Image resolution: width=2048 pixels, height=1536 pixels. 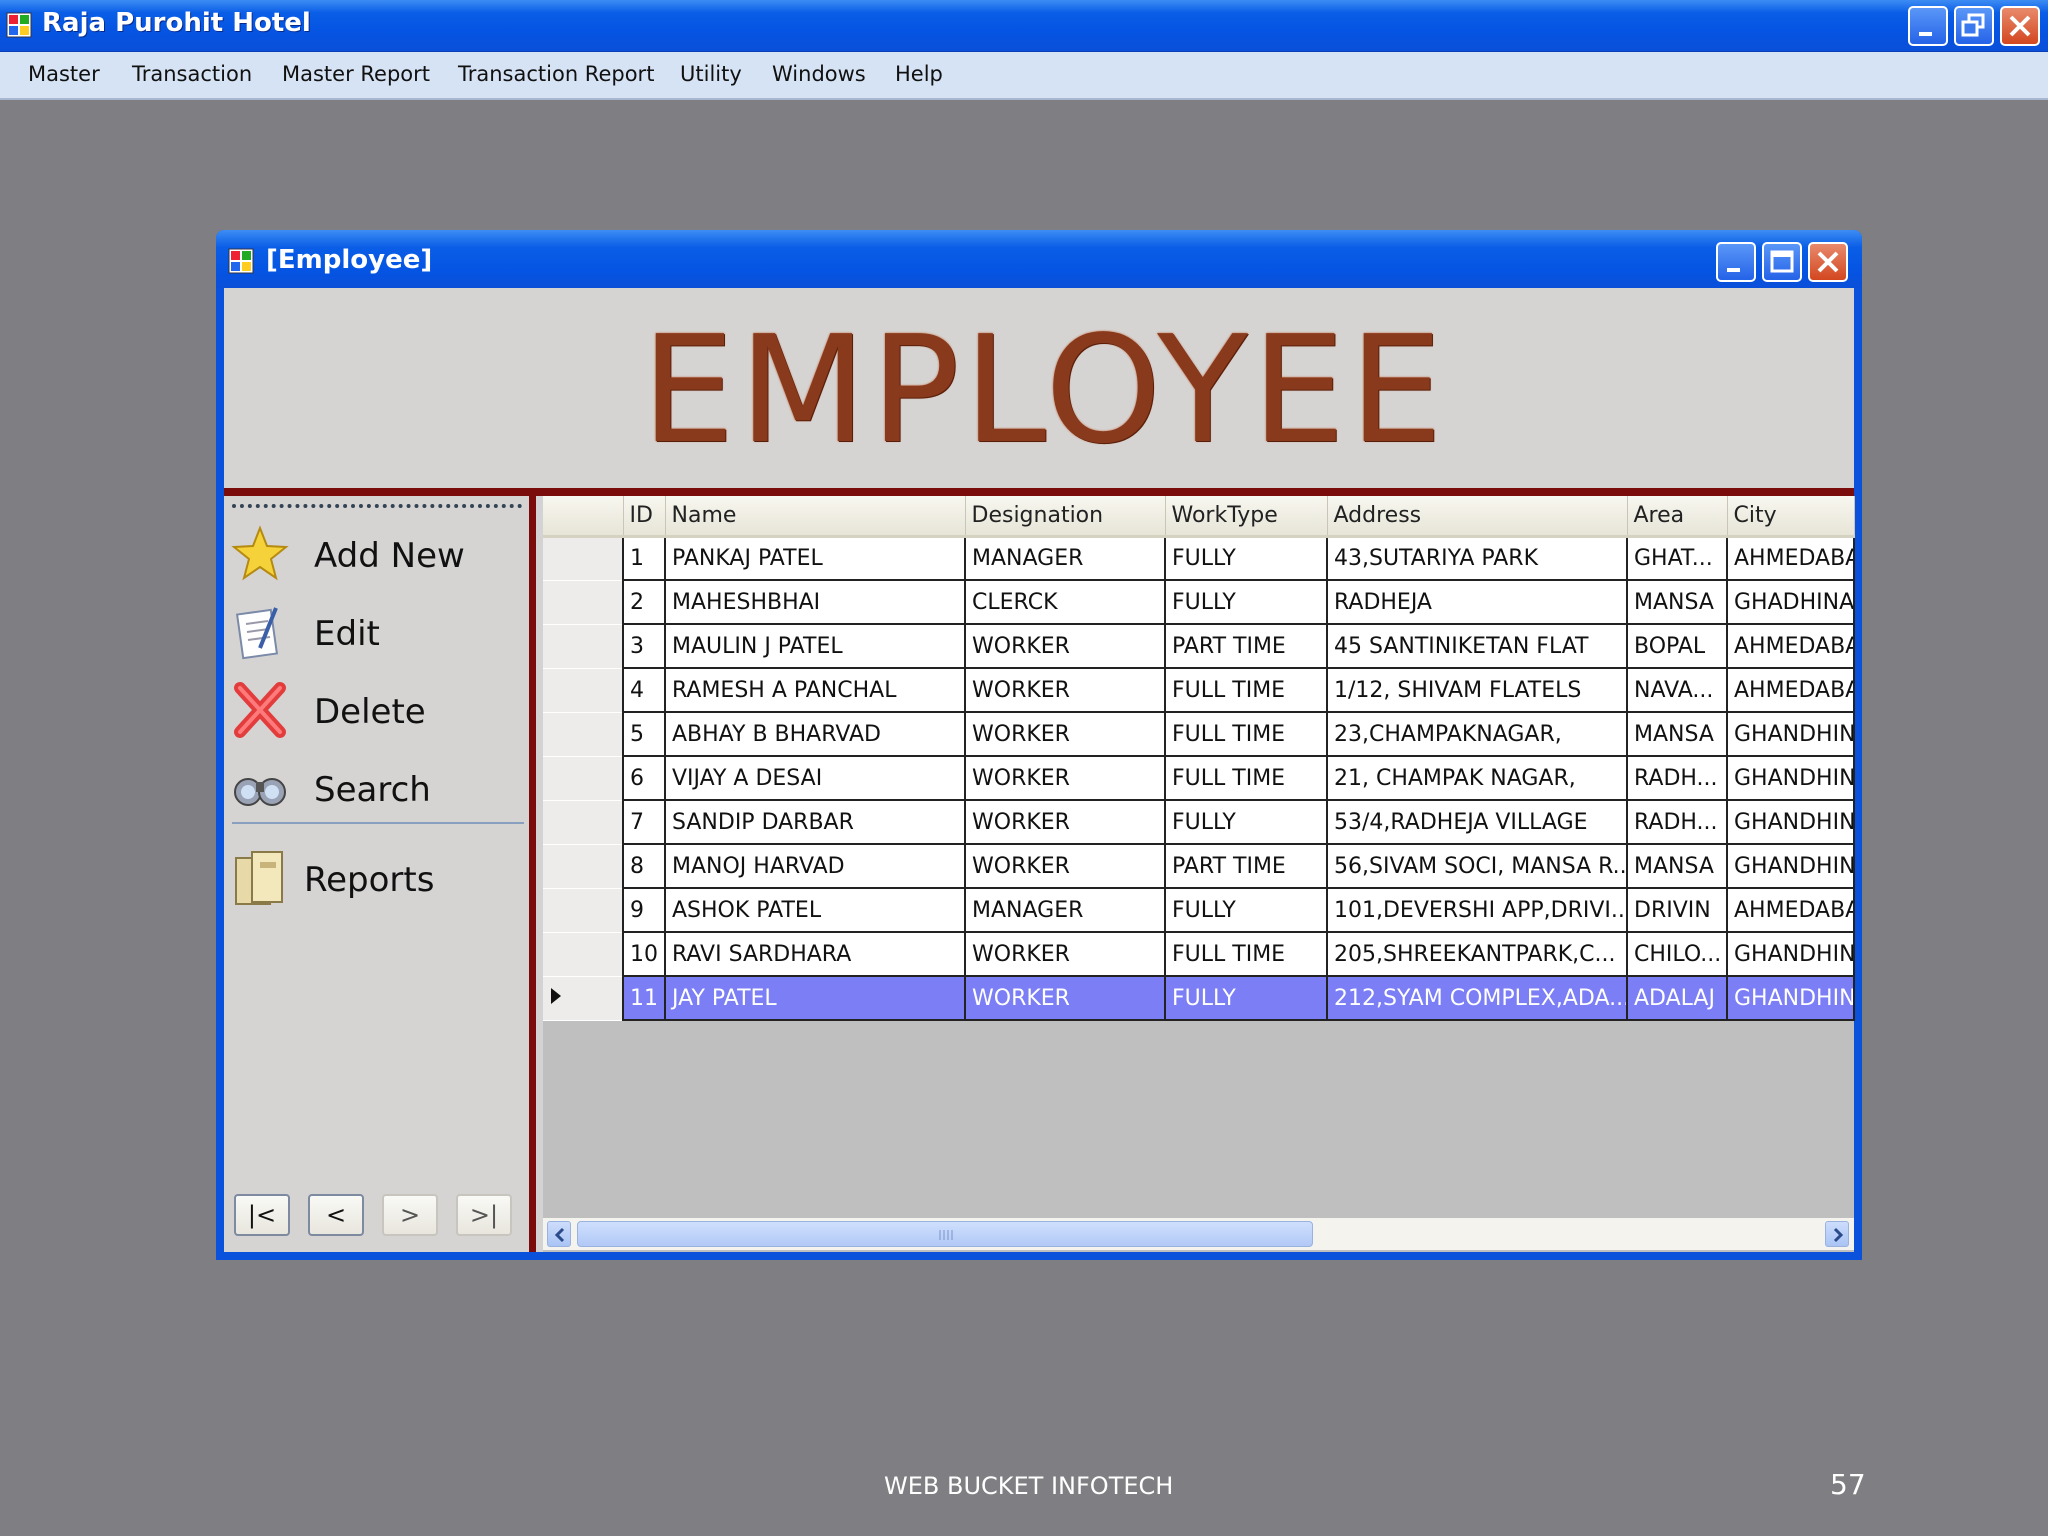 What do you see at coordinates (378, 710) in the screenshot?
I see `delete-button: Delete` at bounding box center [378, 710].